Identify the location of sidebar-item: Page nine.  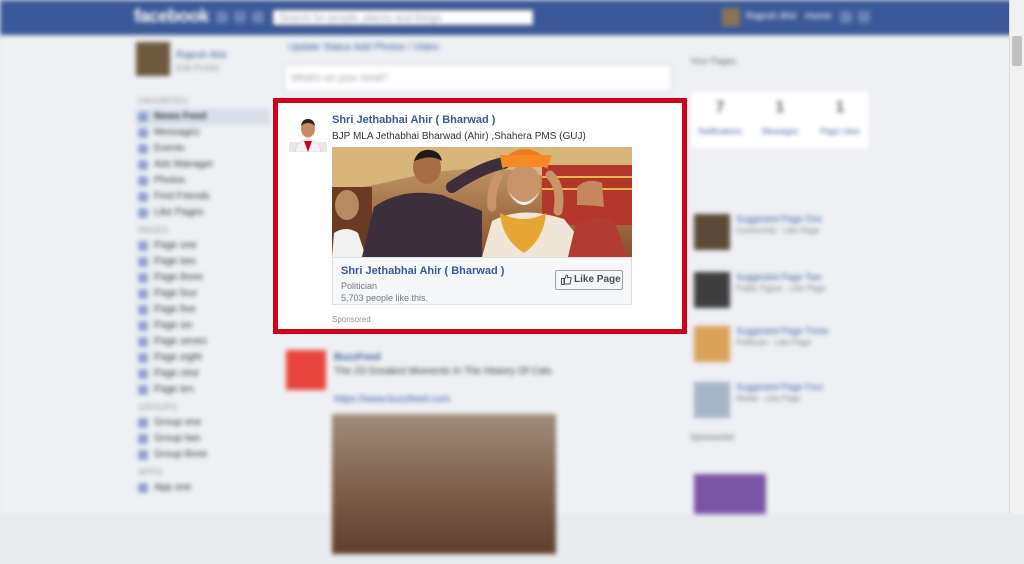
(203, 374).